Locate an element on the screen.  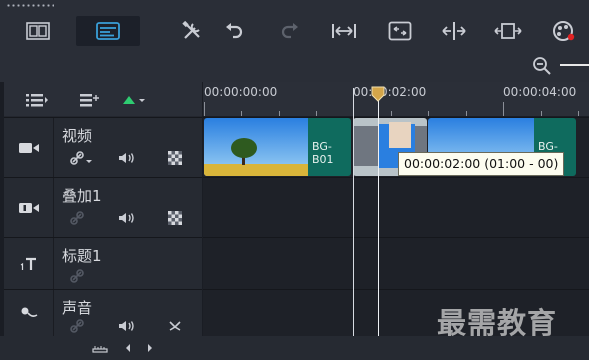
tools-button is located at coordinates (192, 31).